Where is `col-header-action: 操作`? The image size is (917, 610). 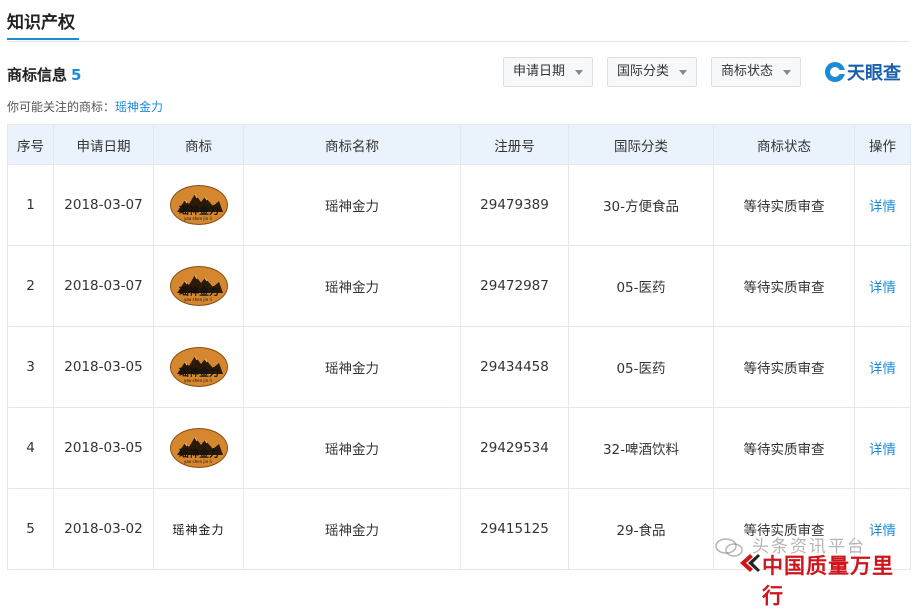
col-header-action: 操作 is located at coordinates (882, 144).